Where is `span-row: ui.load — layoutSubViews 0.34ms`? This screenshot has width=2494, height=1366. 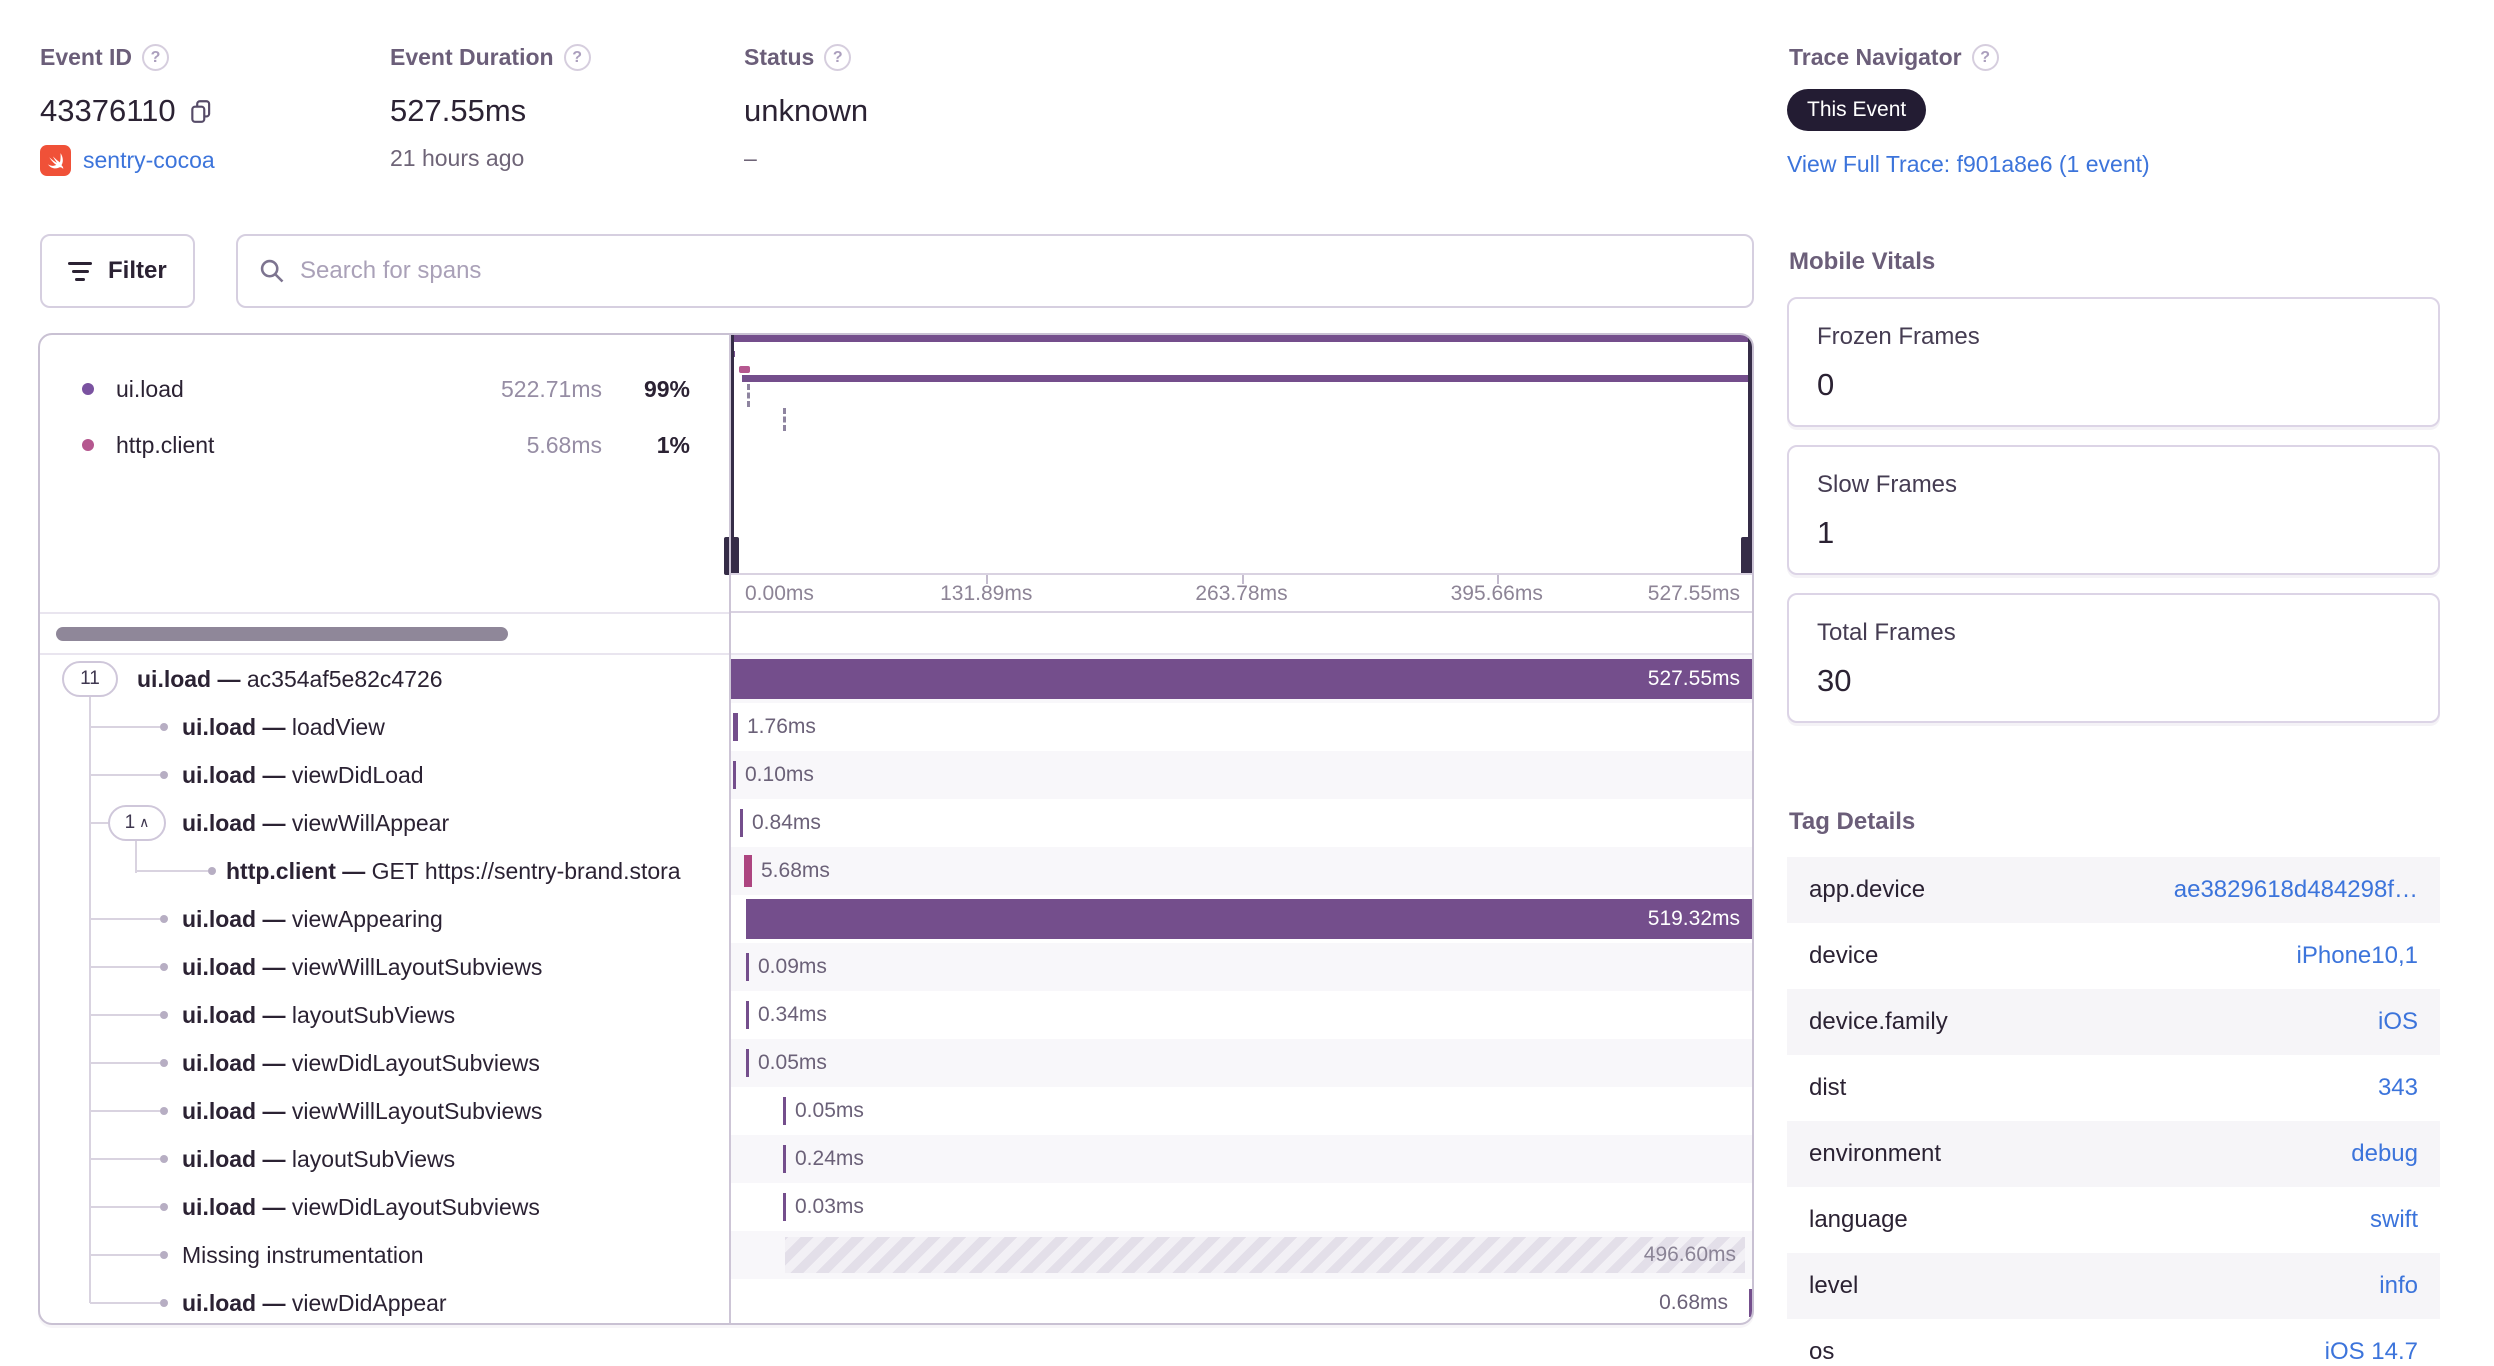
span-row: ui.load — layoutSubViews 0.34ms is located at coordinates (896, 1015).